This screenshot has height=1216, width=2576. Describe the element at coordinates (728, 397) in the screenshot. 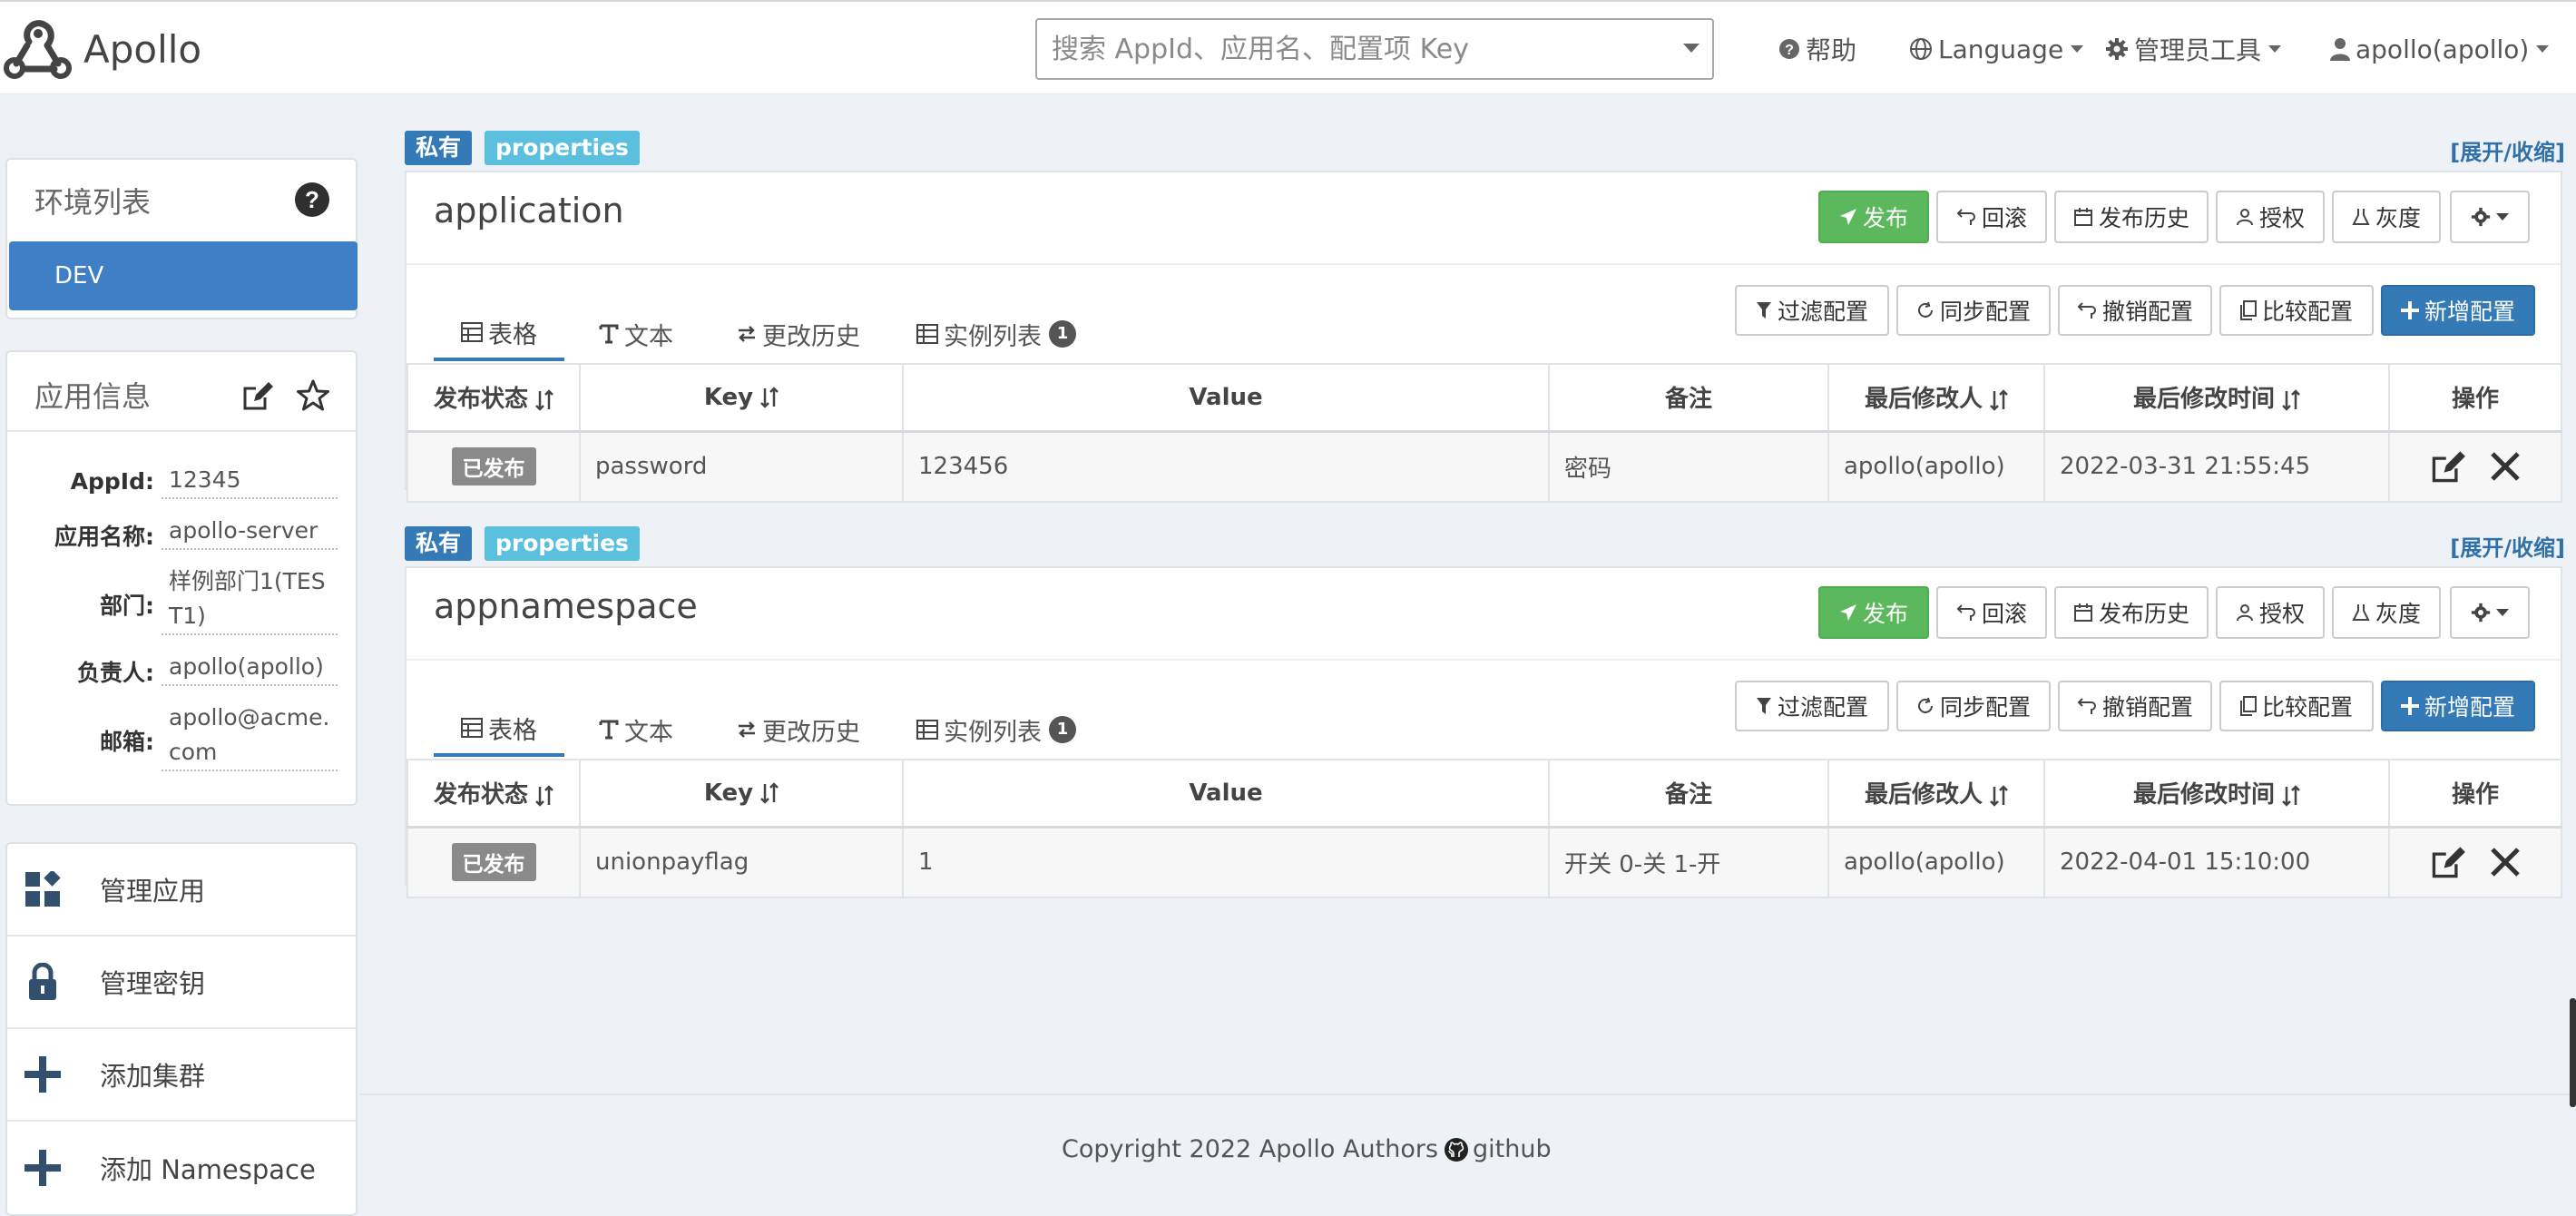

I see `column-label: Key` at that location.